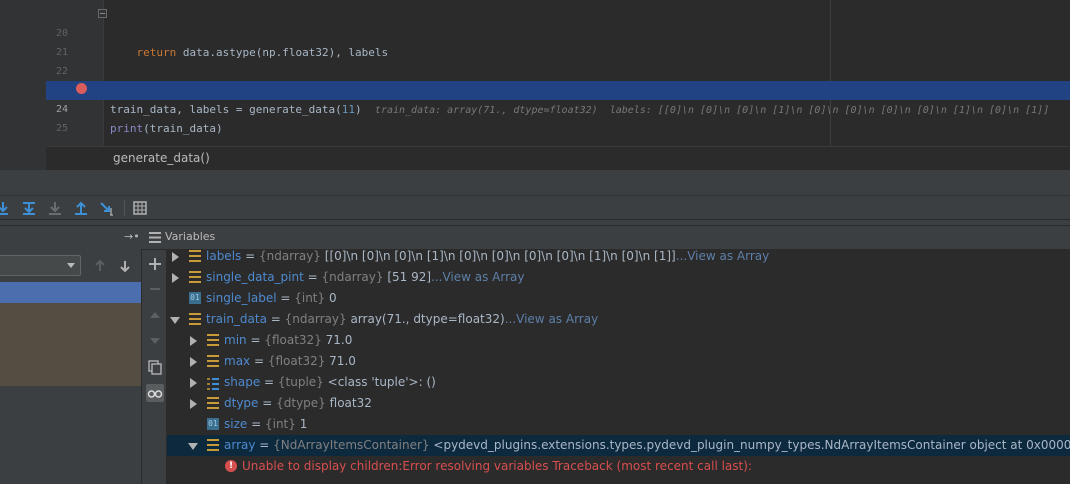  Describe the element at coordinates (29, 208) in the screenshot. I see `step-into-icon` at that location.